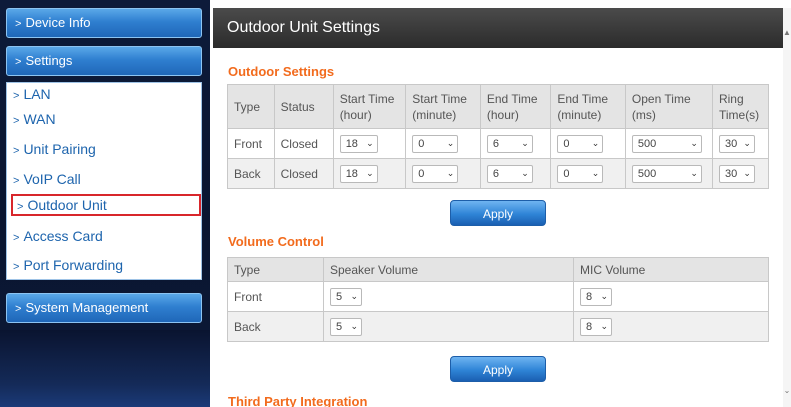 This screenshot has width=791, height=407. I want to click on table-row: Front Closed 18 ⌄ 0 ⌄ 6 ⌄ 0 ⌄ 500 ⌄ 30 ⌄, so click(498, 143).